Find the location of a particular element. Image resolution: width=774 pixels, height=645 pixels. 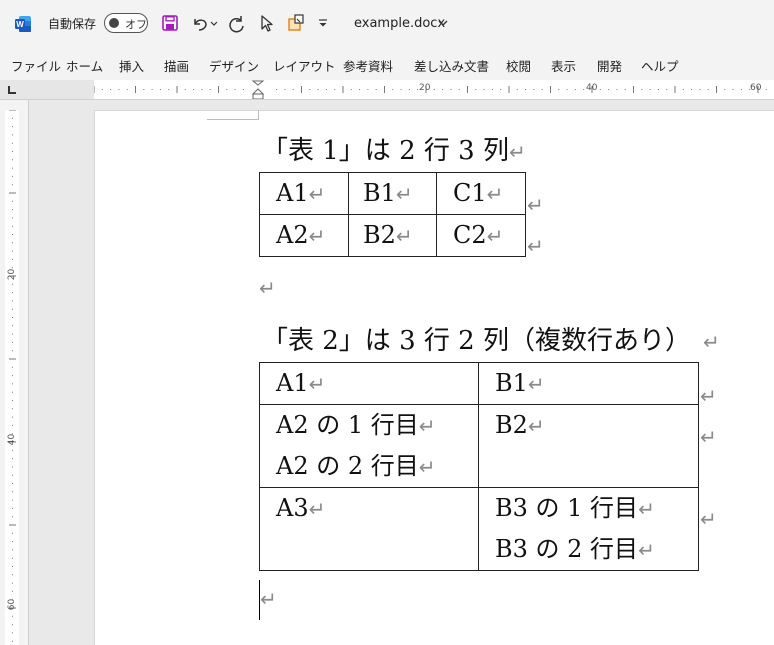

tab-selector-icon is located at coordinates (12, 90).